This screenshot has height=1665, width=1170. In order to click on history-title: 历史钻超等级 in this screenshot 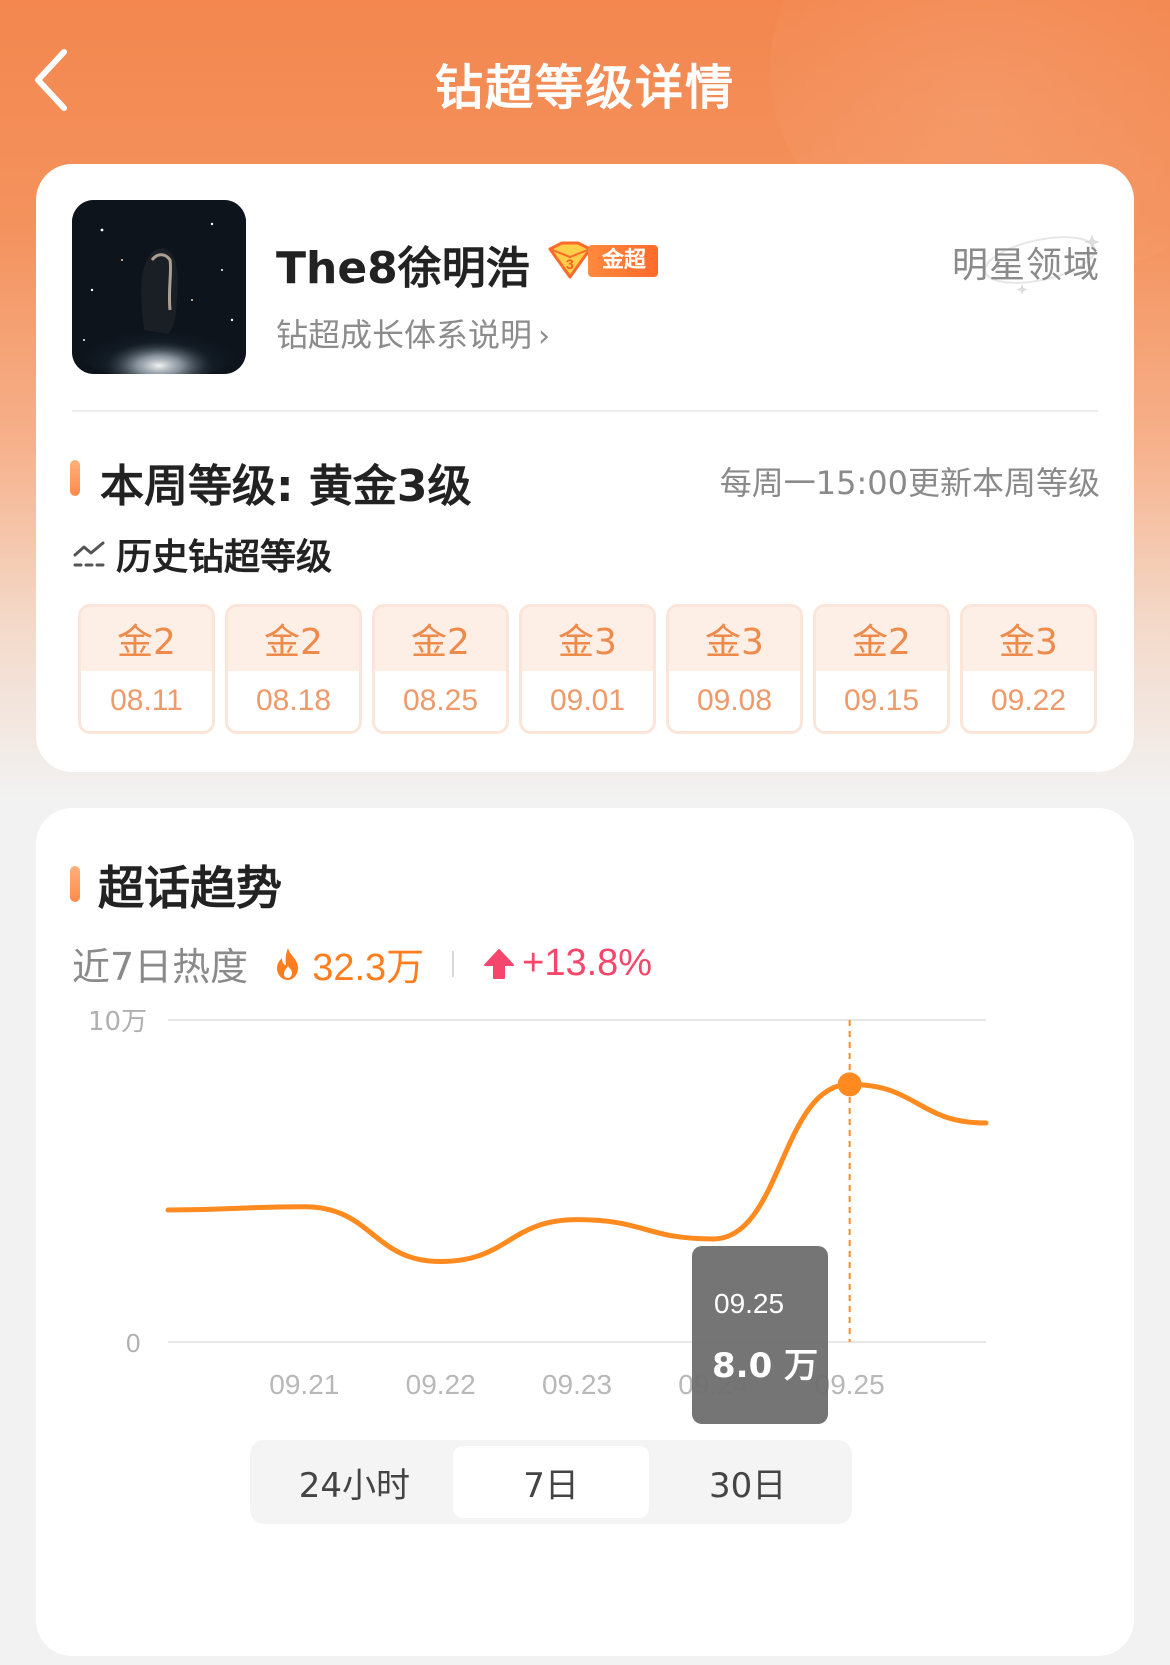, I will do `click(224, 557)`.